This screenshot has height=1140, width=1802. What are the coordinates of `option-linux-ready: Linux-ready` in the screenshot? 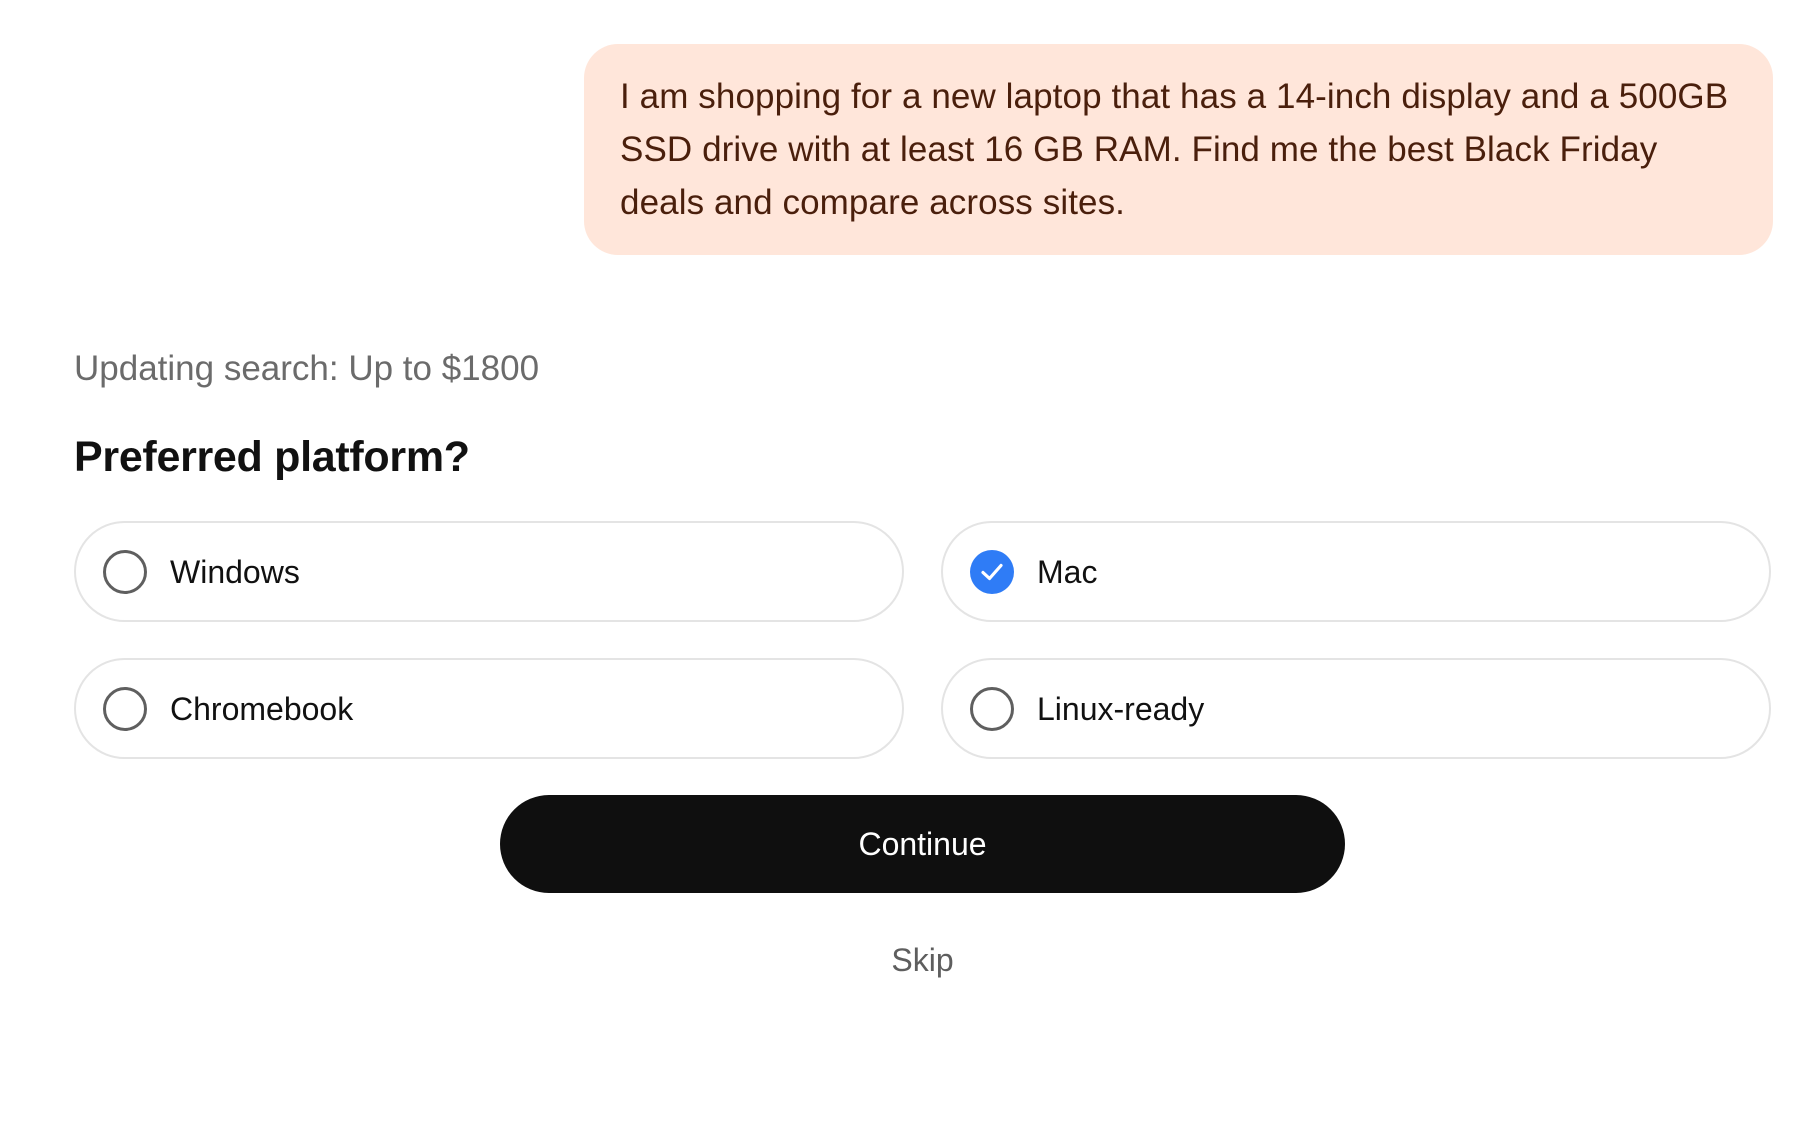 It's located at (1356, 708).